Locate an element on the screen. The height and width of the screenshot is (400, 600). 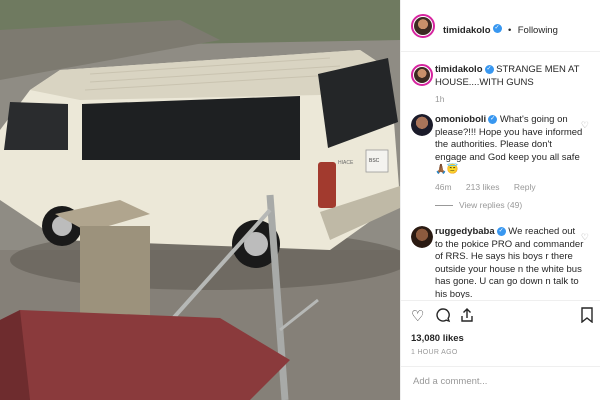
comment-meta: 46m 213 likes Reply is located at coordinates (510, 187).